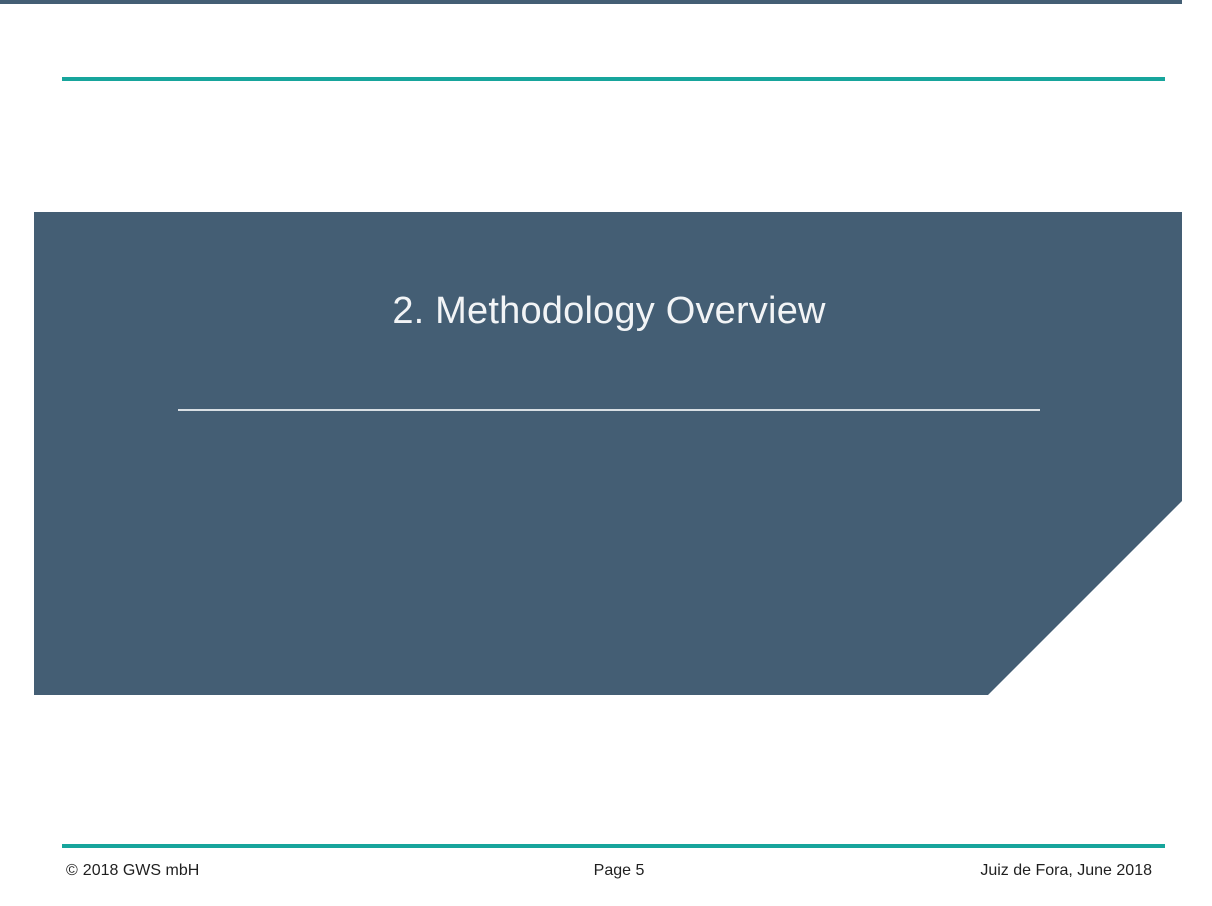 This screenshot has width=1212, height=906. Describe the element at coordinates (609, 311) in the screenshot. I see `section-title: 2. Methodology Overview` at that location.